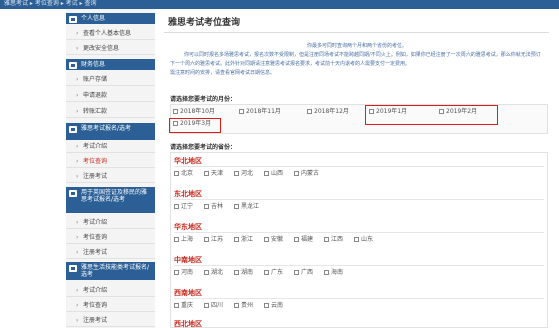  What do you see at coordinates (183, 306) in the screenshot?
I see `province-option: 重庆` at bounding box center [183, 306].